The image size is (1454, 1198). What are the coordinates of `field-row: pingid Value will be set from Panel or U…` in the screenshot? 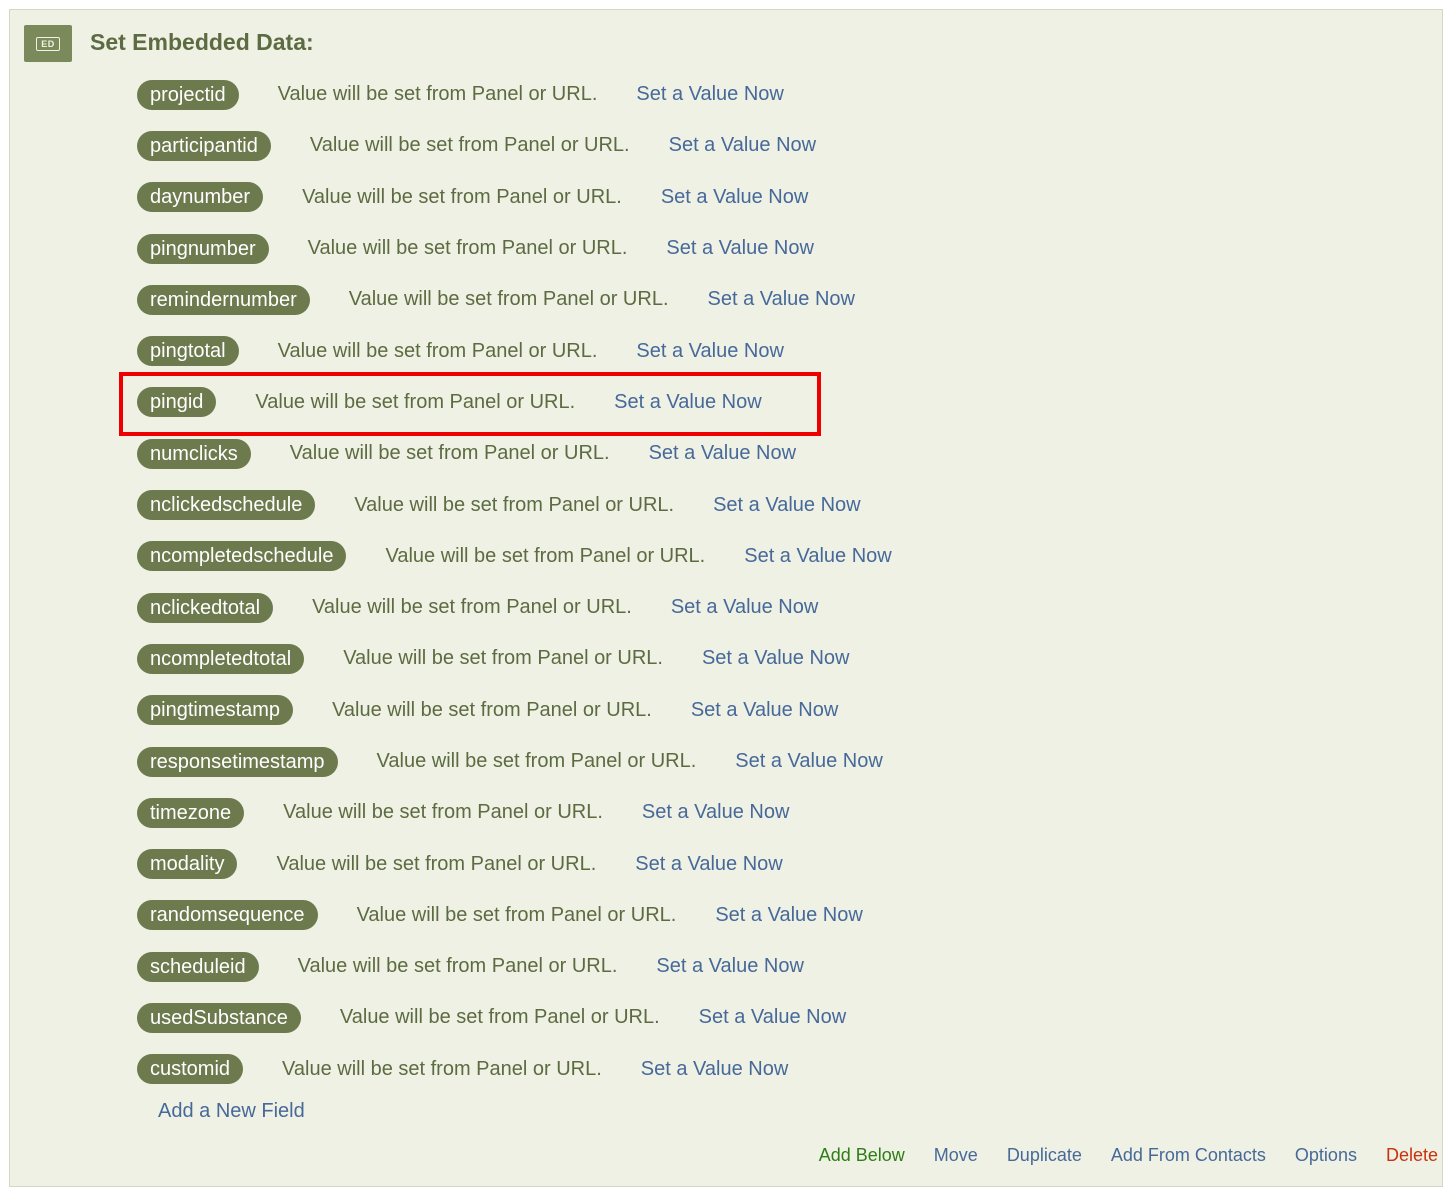 It's located at (514, 402).